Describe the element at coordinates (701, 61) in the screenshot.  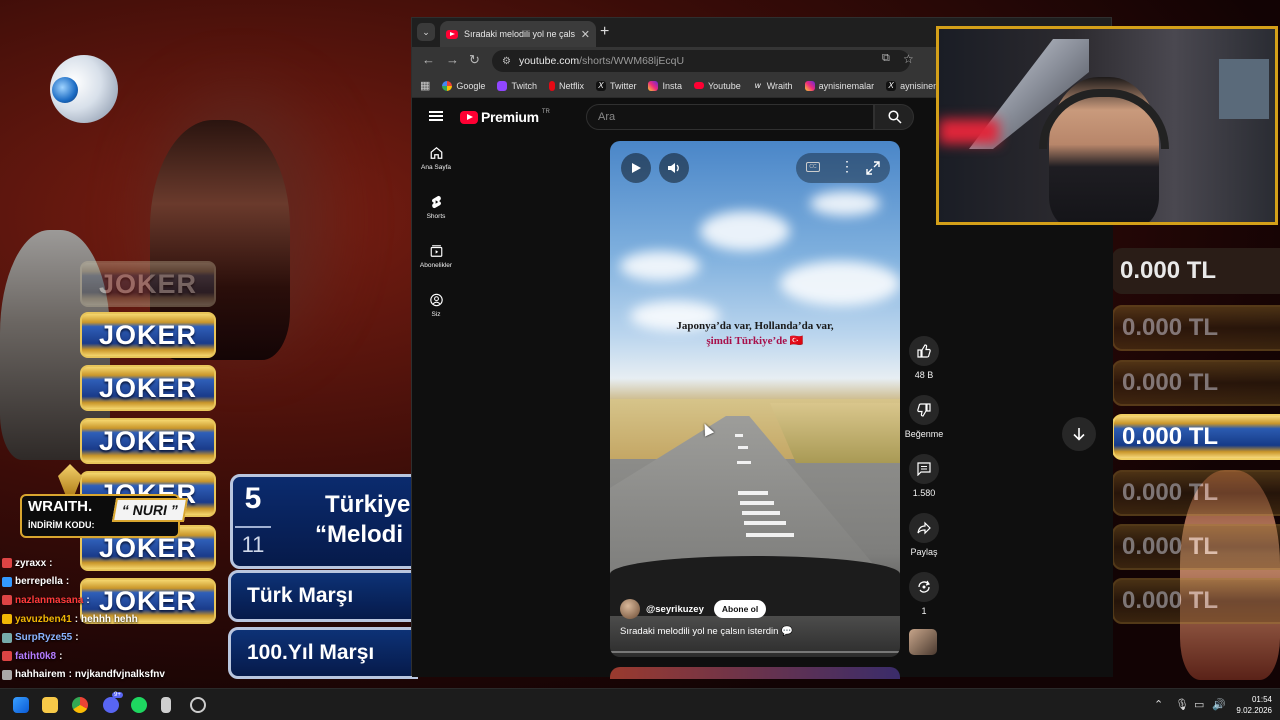
I see `address-bar: ⚙ youtube.com/shorts/WWM68ljEcqU` at that location.